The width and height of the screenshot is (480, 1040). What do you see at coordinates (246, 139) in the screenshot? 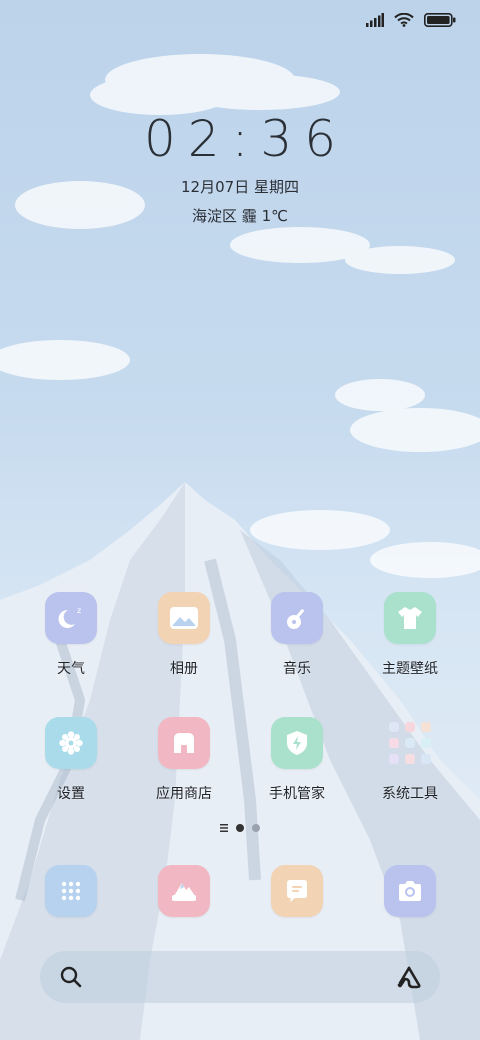
I see `clock-time: 02:36` at bounding box center [246, 139].